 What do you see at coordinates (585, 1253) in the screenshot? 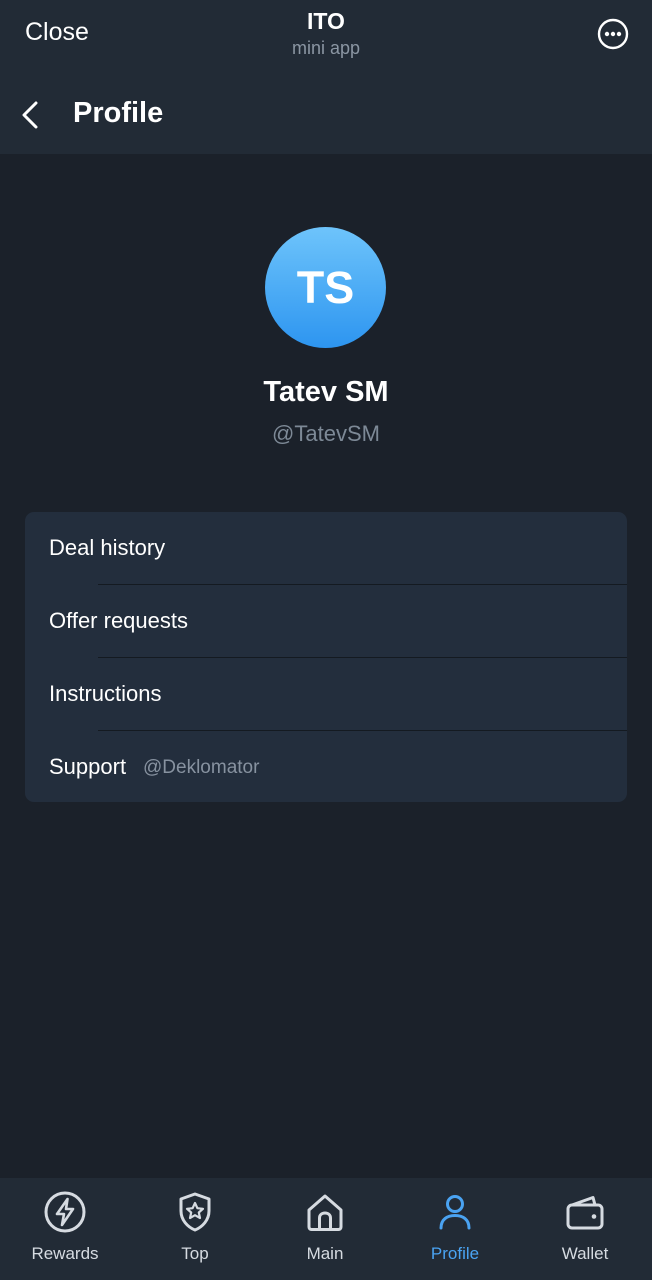
I see `nav-label: Wallet` at bounding box center [585, 1253].